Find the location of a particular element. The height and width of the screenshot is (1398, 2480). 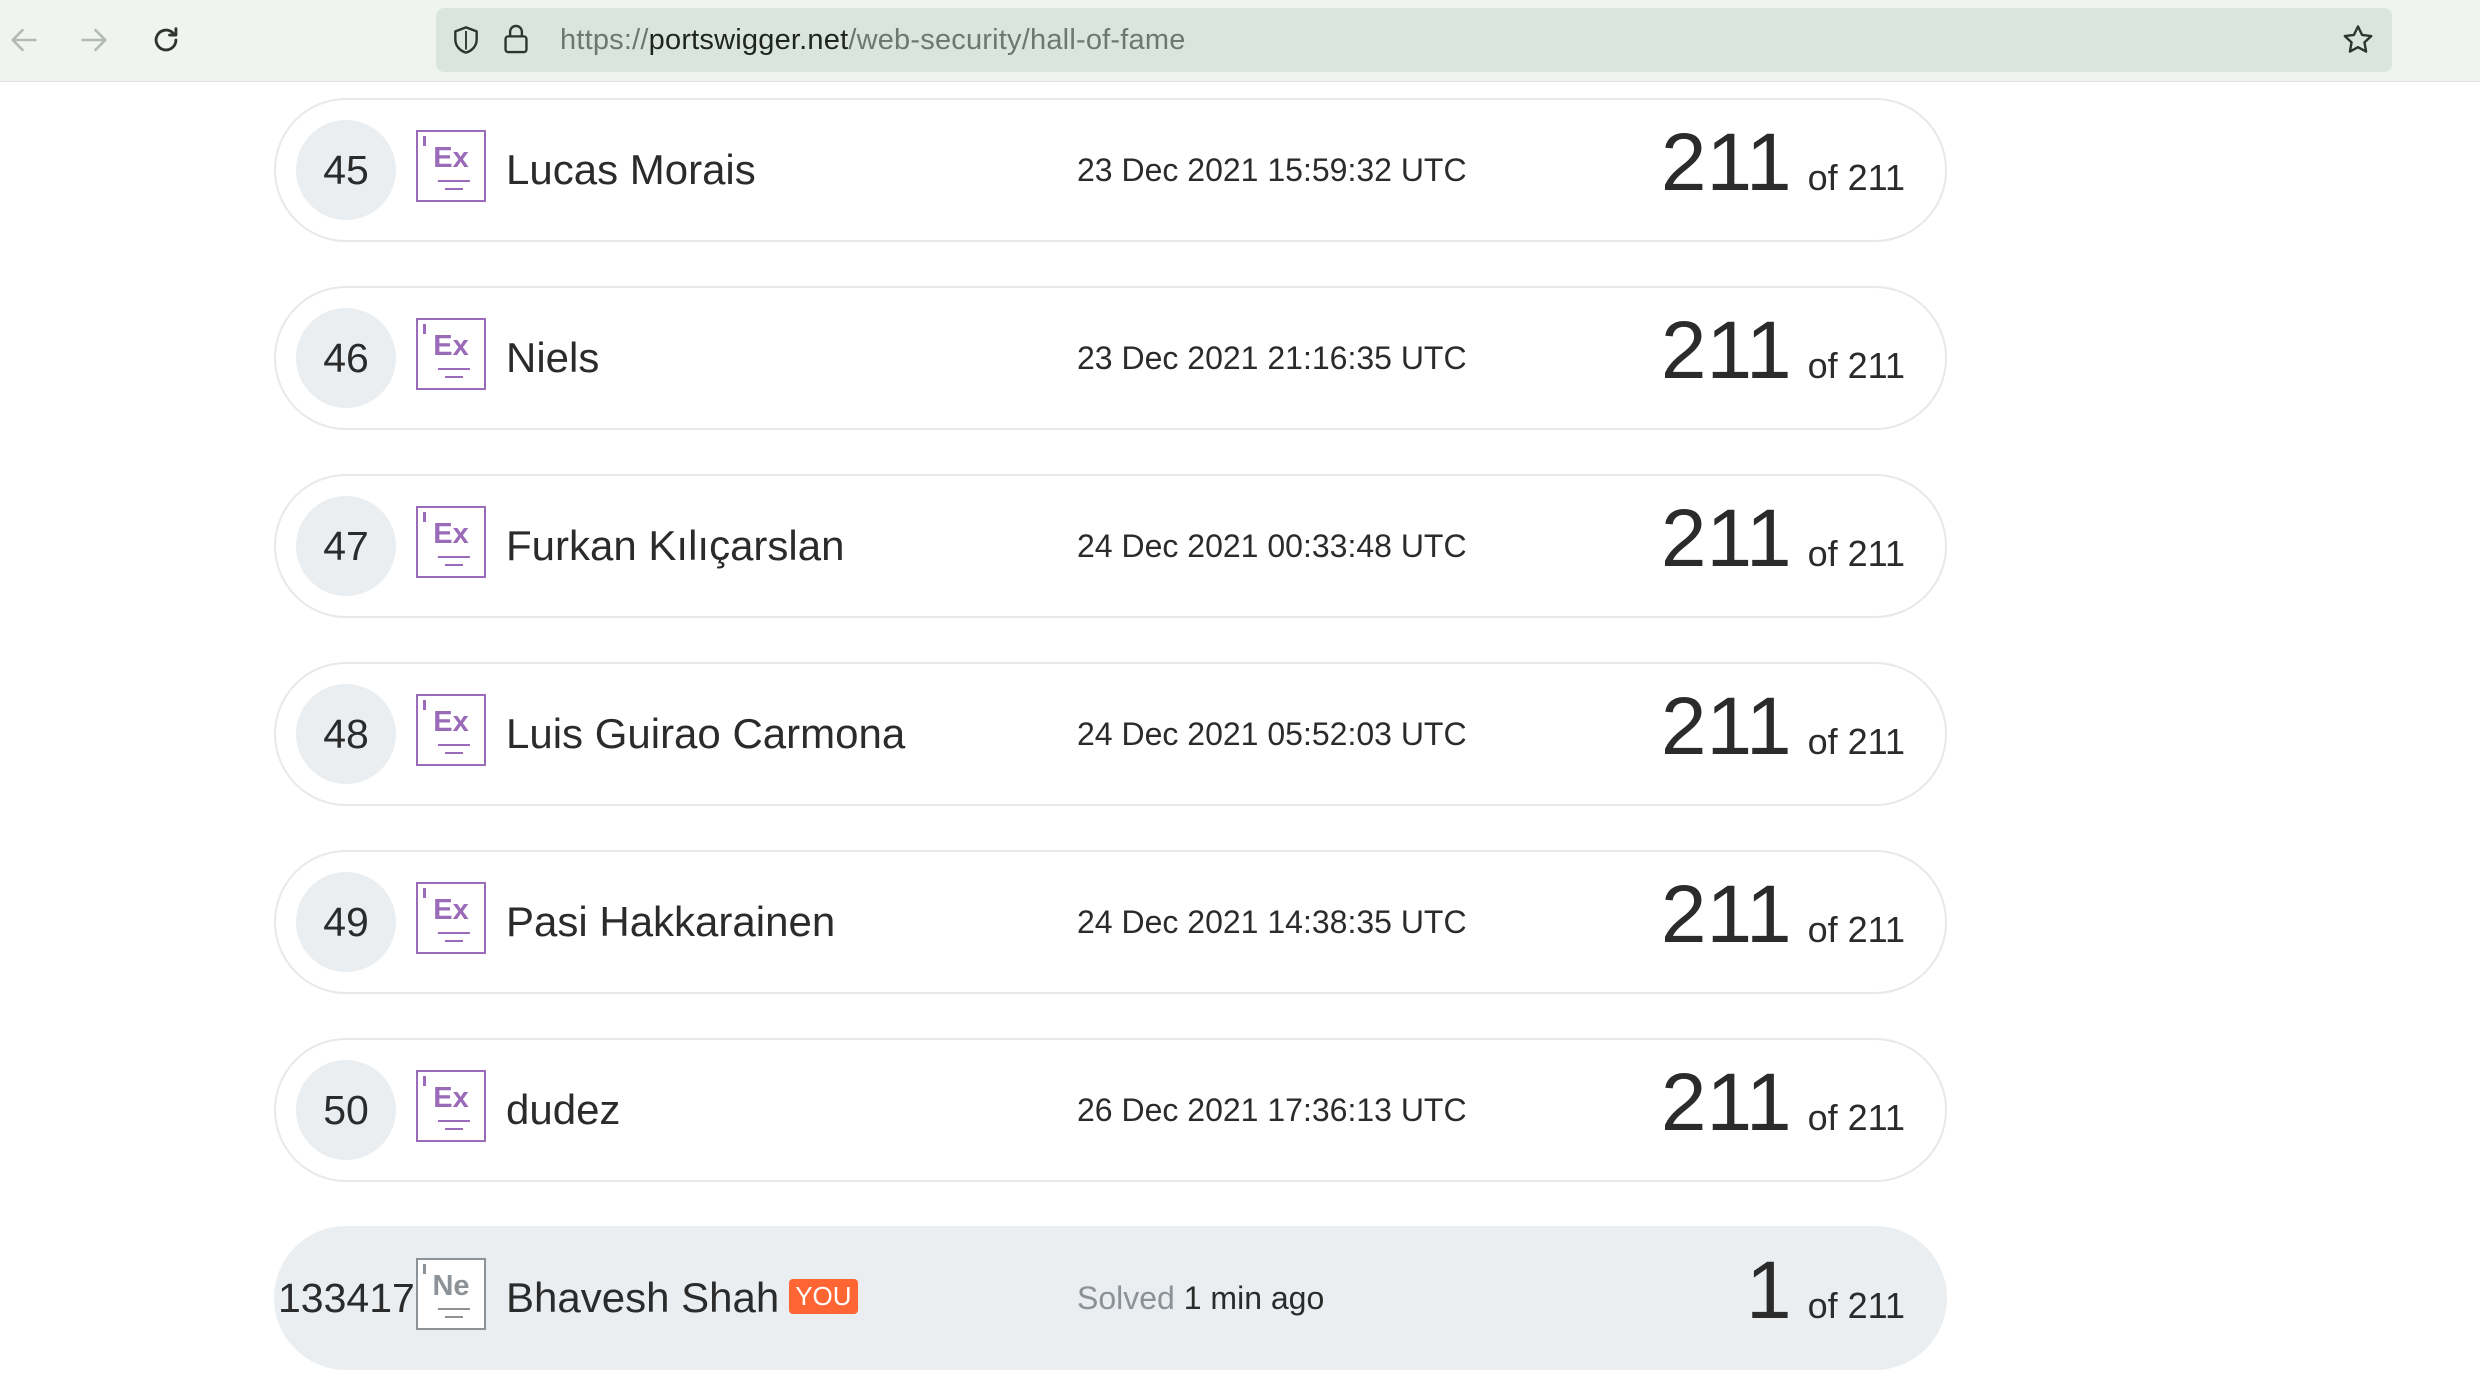

back-button is located at coordinates (24, 40).